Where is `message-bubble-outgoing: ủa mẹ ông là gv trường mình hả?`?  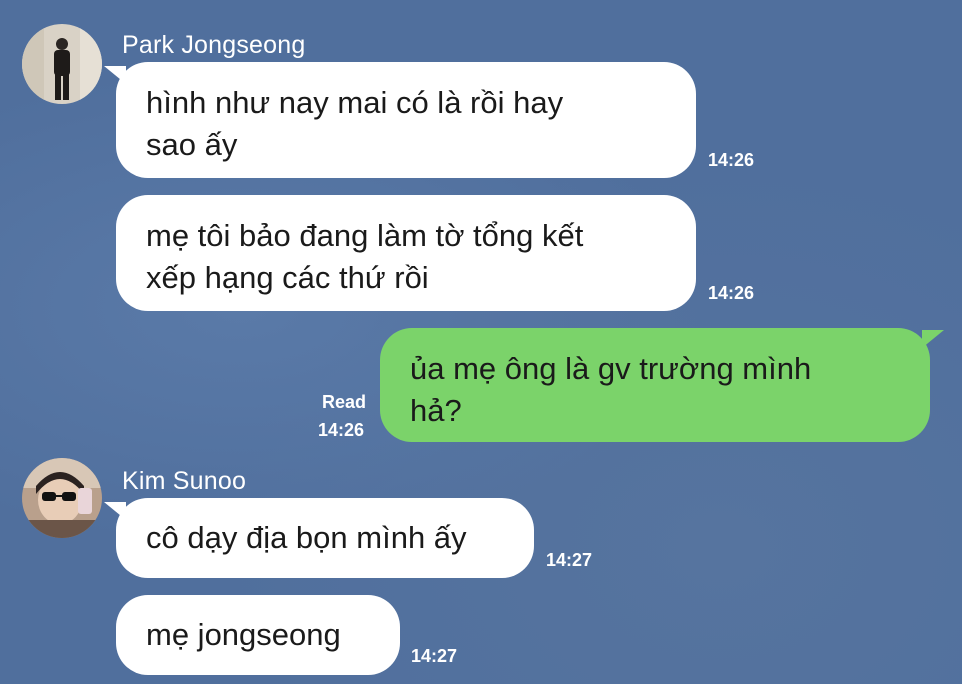 message-bubble-outgoing: ủa mẹ ông là gv trường mình hả? is located at coordinates (655, 385).